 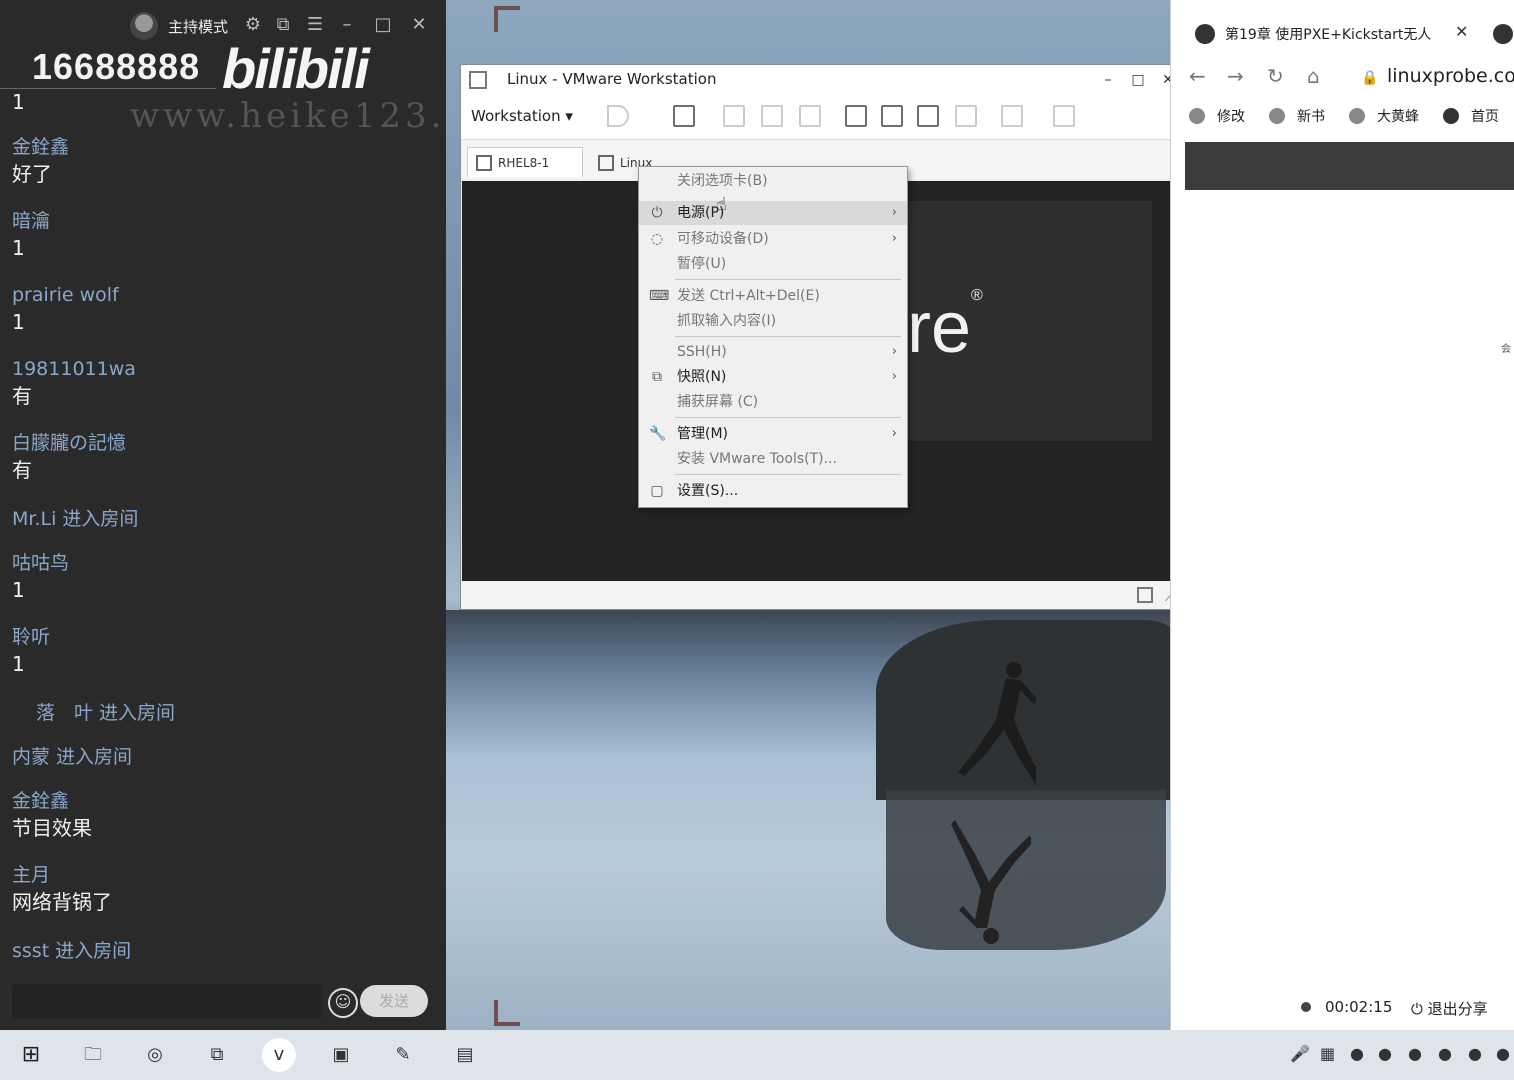 What do you see at coordinates (72, 951) in the screenshot?
I see `chat-enter-notice: ssst 进入房间` at bounding box center [72, 951].